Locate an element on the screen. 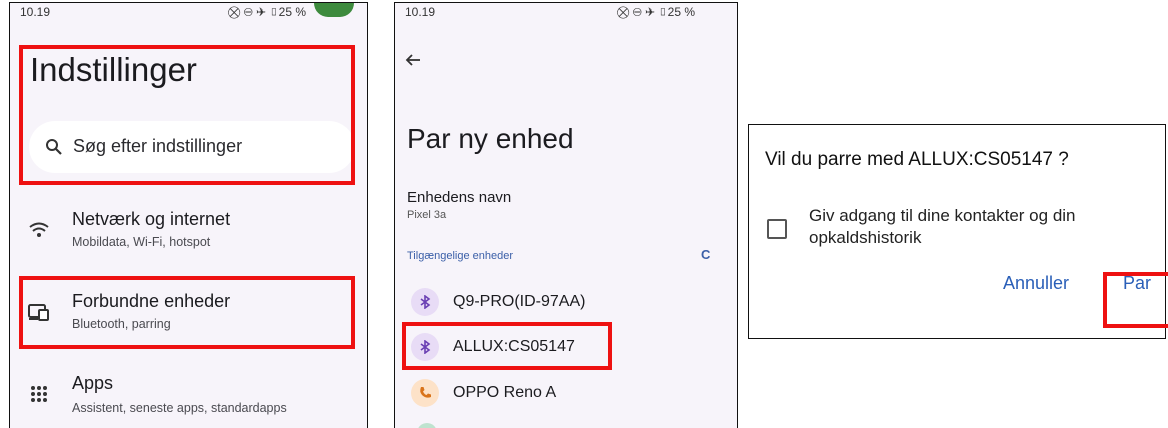 This screenshot has height=428, width=1168. list-item-device: Q9-PRO(ID-97AA) is located at coordinates (565, 302).